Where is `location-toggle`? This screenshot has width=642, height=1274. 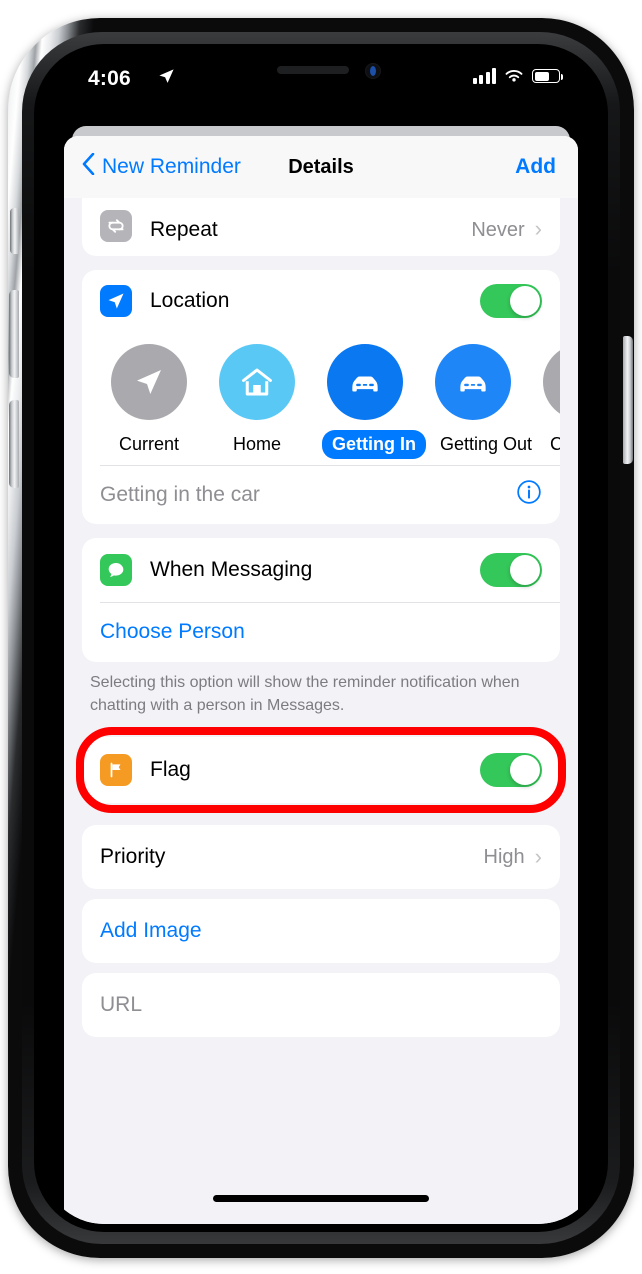 location-toggle is located at coordinates (511, 301).